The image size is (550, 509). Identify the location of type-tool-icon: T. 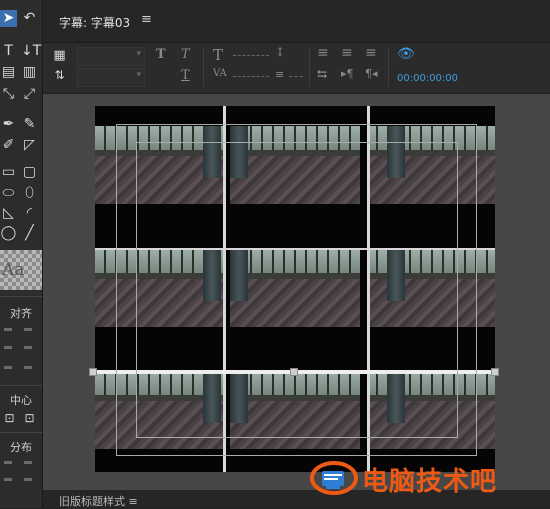
(8, 51).